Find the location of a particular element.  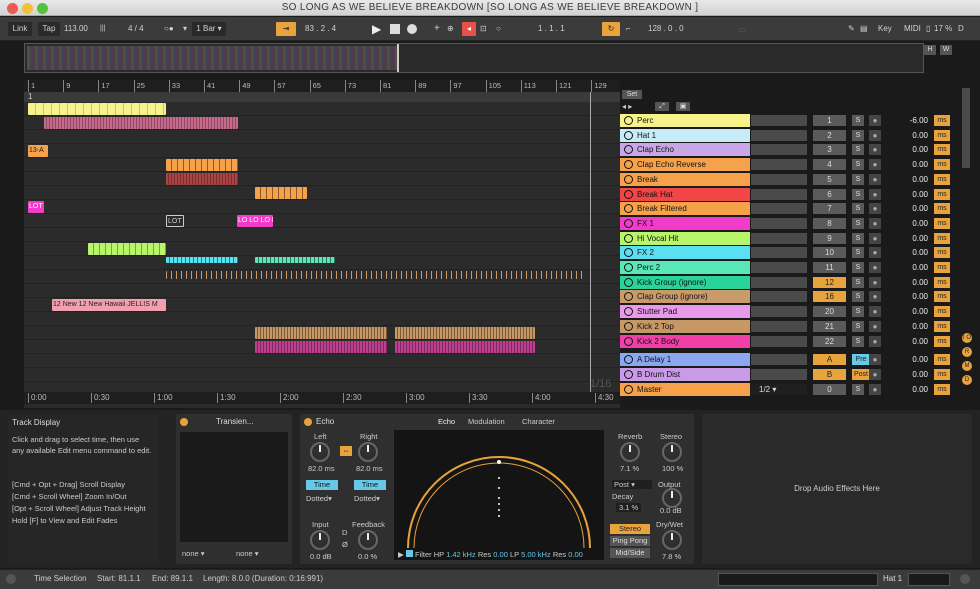

track-row: Kick Group (ignore) 12 S ● 0.00 ms is located at coordinates (790, 282).